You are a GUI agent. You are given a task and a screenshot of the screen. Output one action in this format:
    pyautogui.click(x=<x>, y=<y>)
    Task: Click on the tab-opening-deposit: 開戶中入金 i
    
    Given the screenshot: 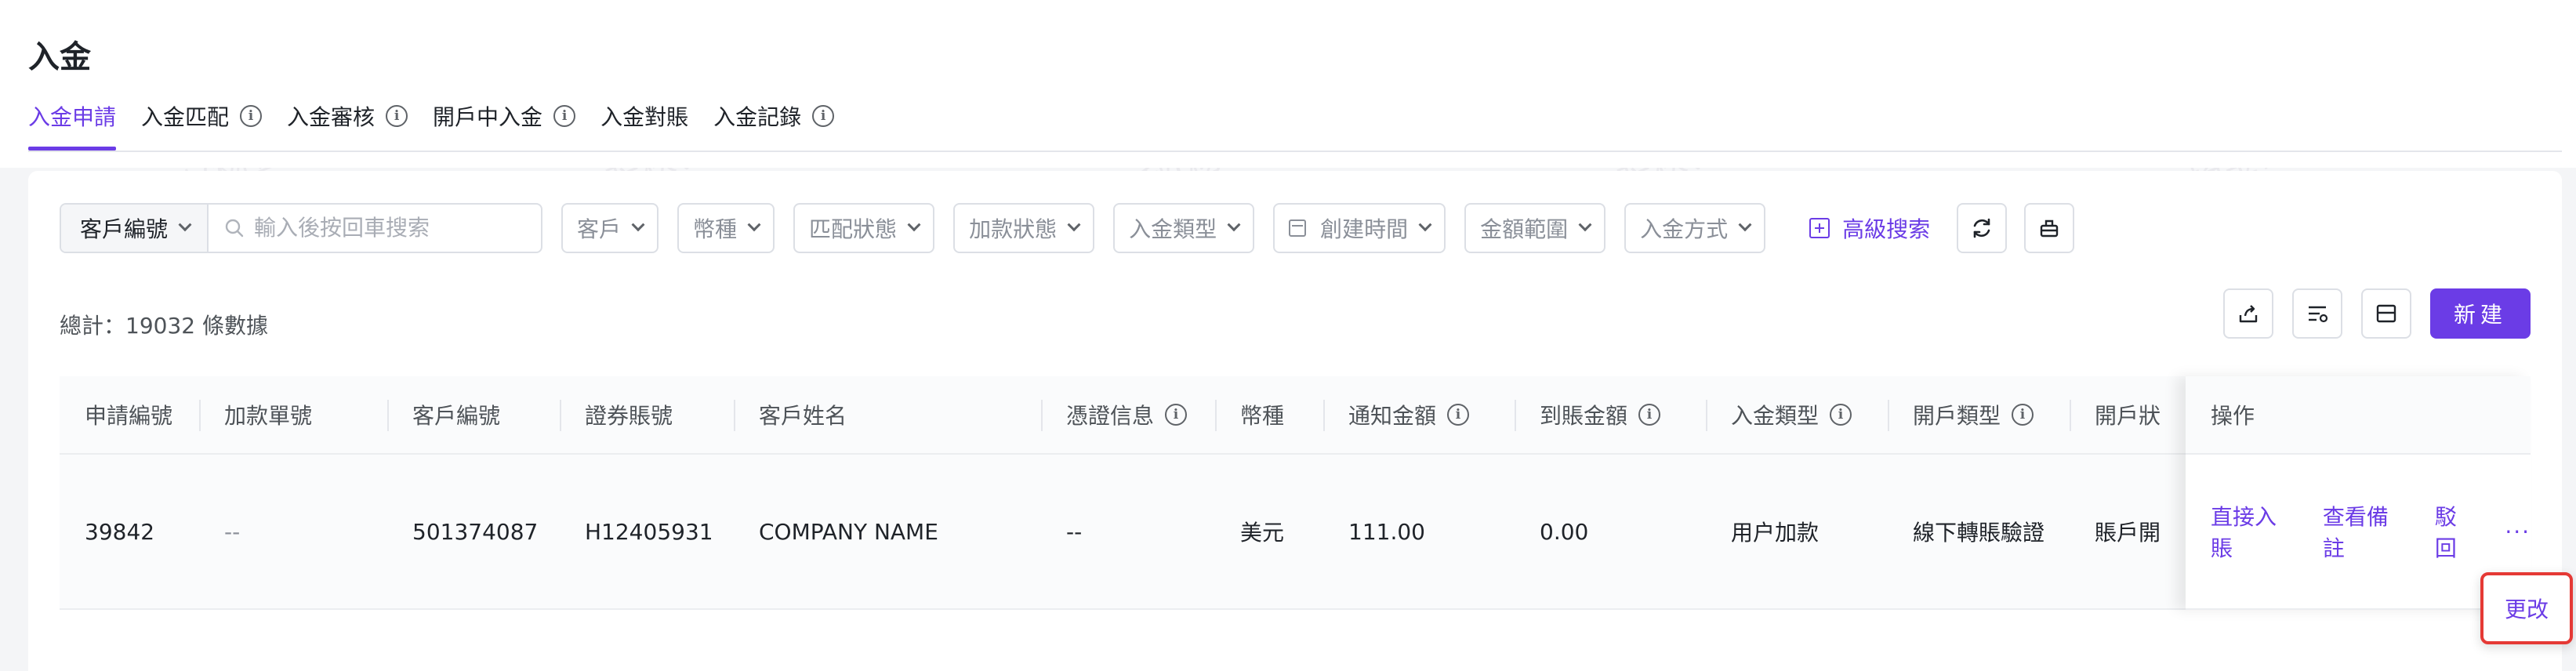 What is the action you would take?
    pyautogui.click(x=504, y=116)
    